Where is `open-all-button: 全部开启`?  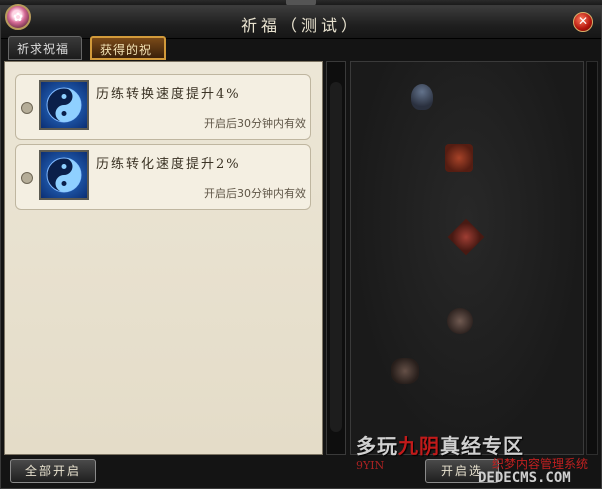 open-all-button: 全部开启 is located at coordinates (53, 471).